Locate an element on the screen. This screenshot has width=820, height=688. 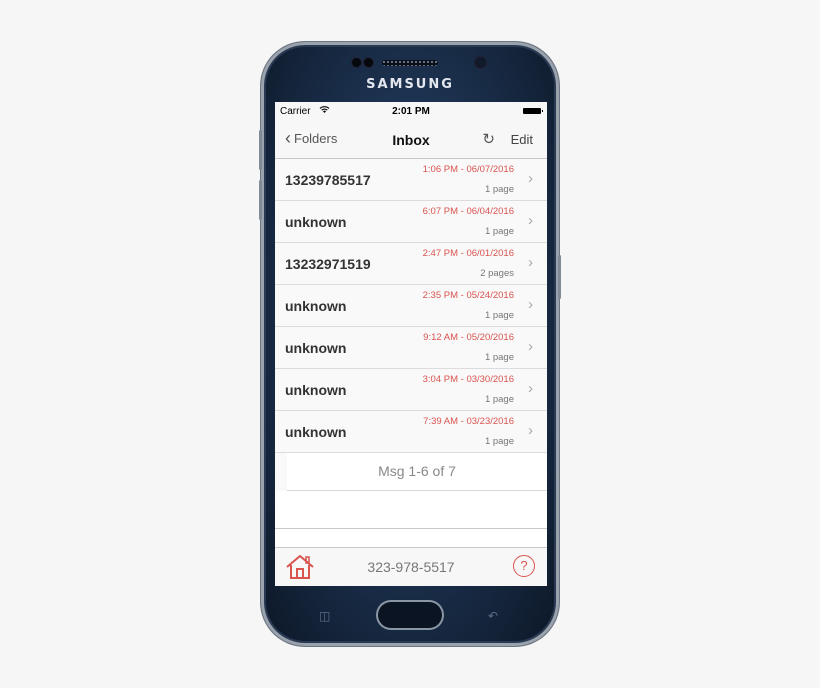
message-sender: 13232971519 is located at coordinates (328, 264).